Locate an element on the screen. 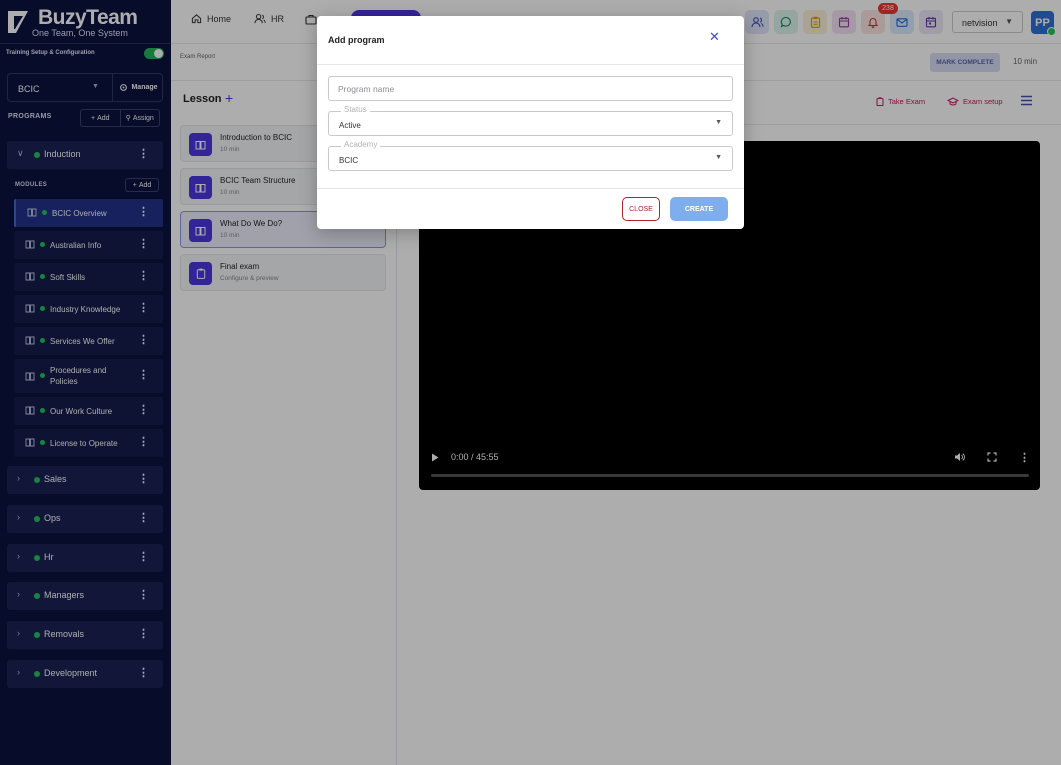 The height and width of the screenshot is (765, 1061). create-button: CREATE is located at coordinates (699, 209).